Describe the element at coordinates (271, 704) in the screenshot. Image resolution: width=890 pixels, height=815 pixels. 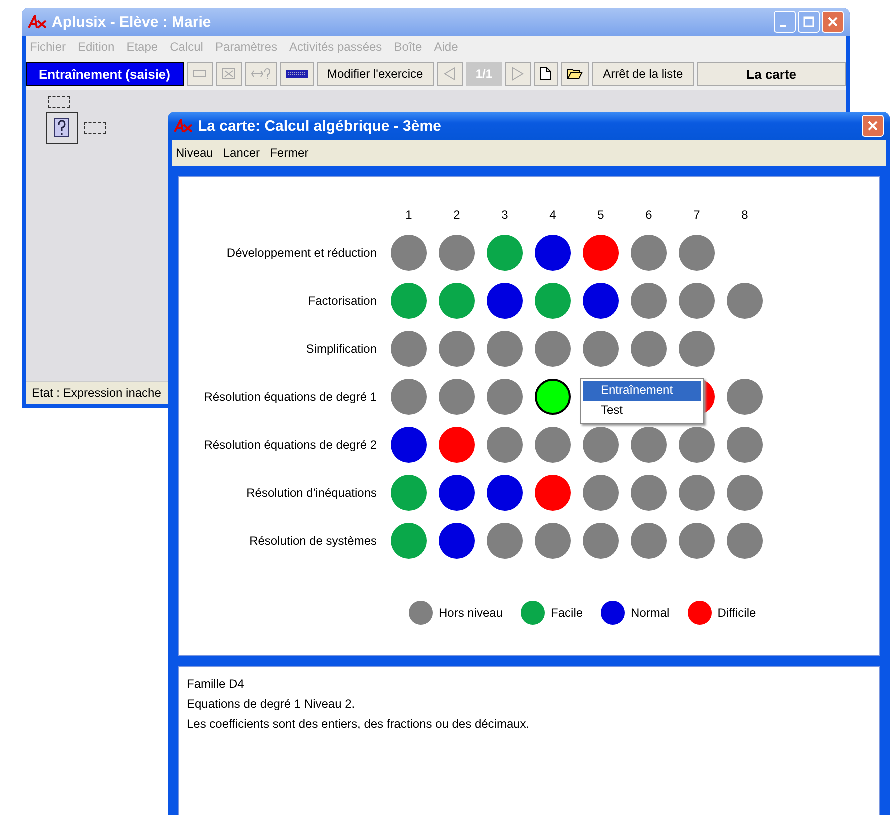
I see `description-line: Equations de degré 1 Niveau 2.` at that location.